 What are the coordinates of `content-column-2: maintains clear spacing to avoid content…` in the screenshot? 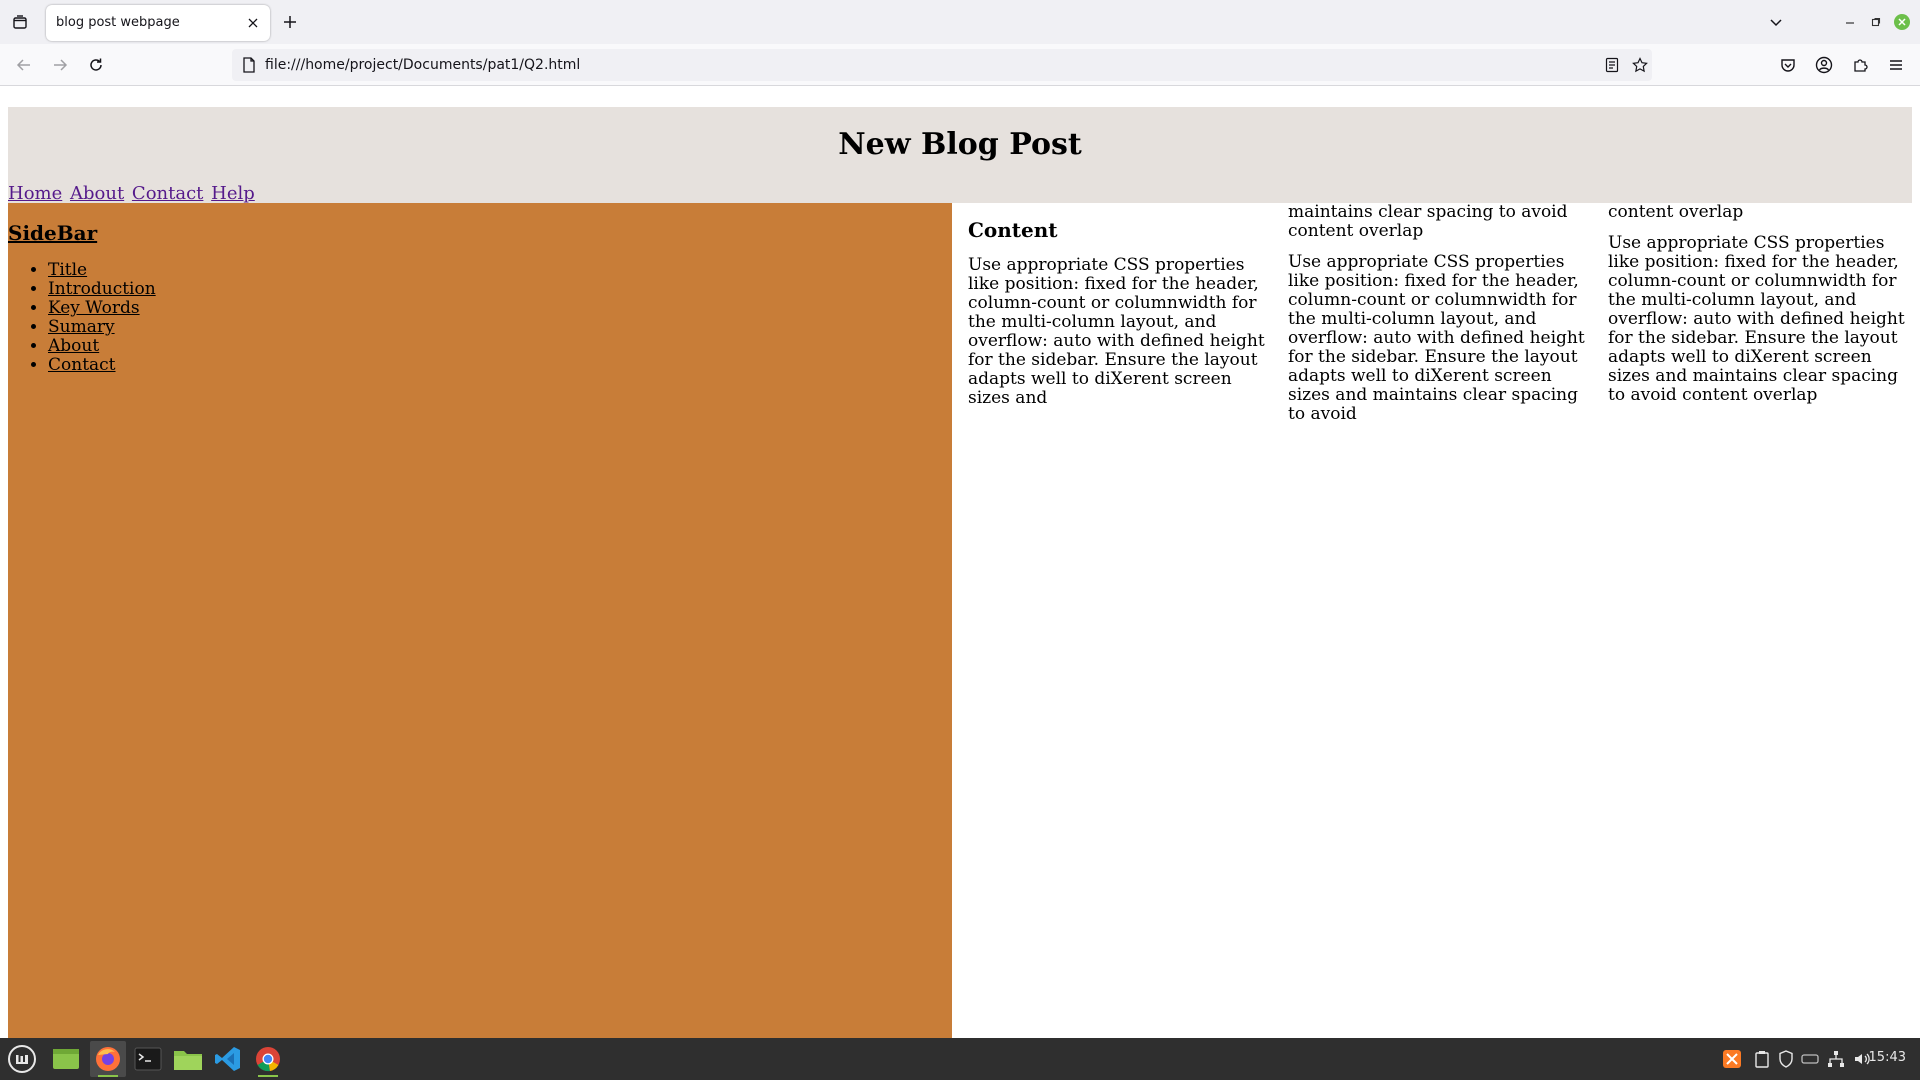 It's located at (1442, 319).